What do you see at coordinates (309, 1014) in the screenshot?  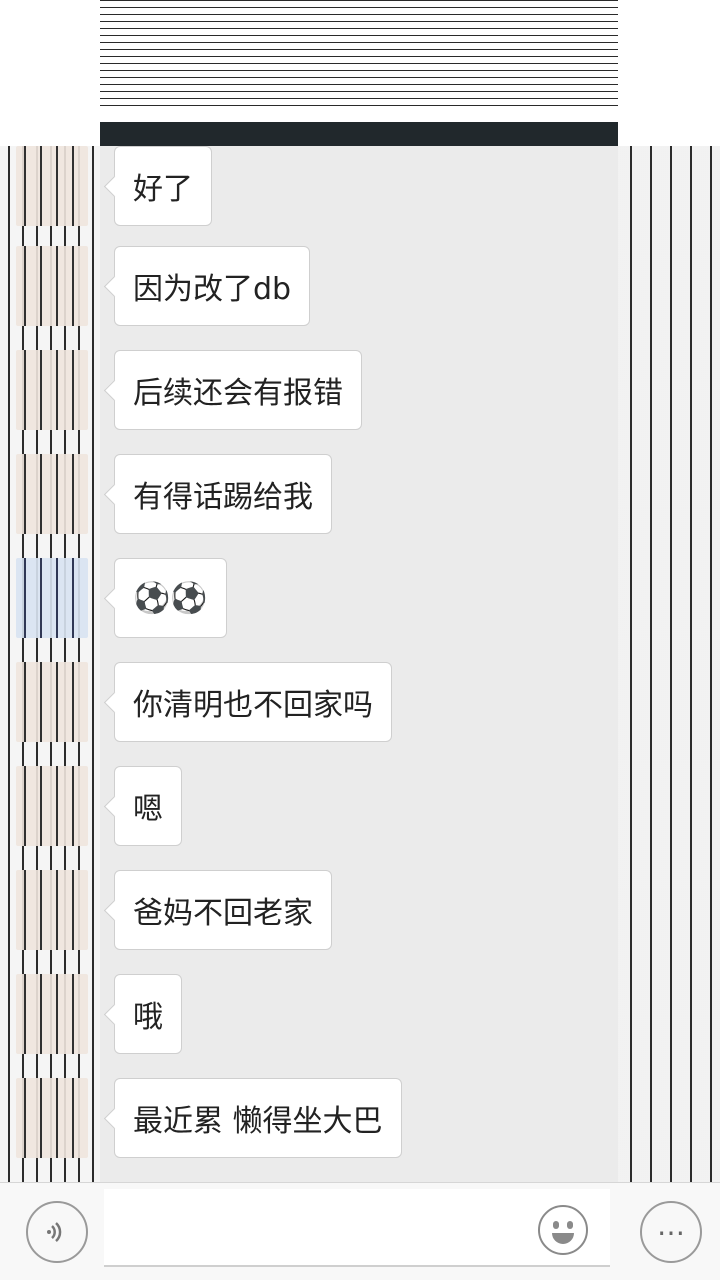 I see `message-row: 哦` at bounding box center [309, 1014].